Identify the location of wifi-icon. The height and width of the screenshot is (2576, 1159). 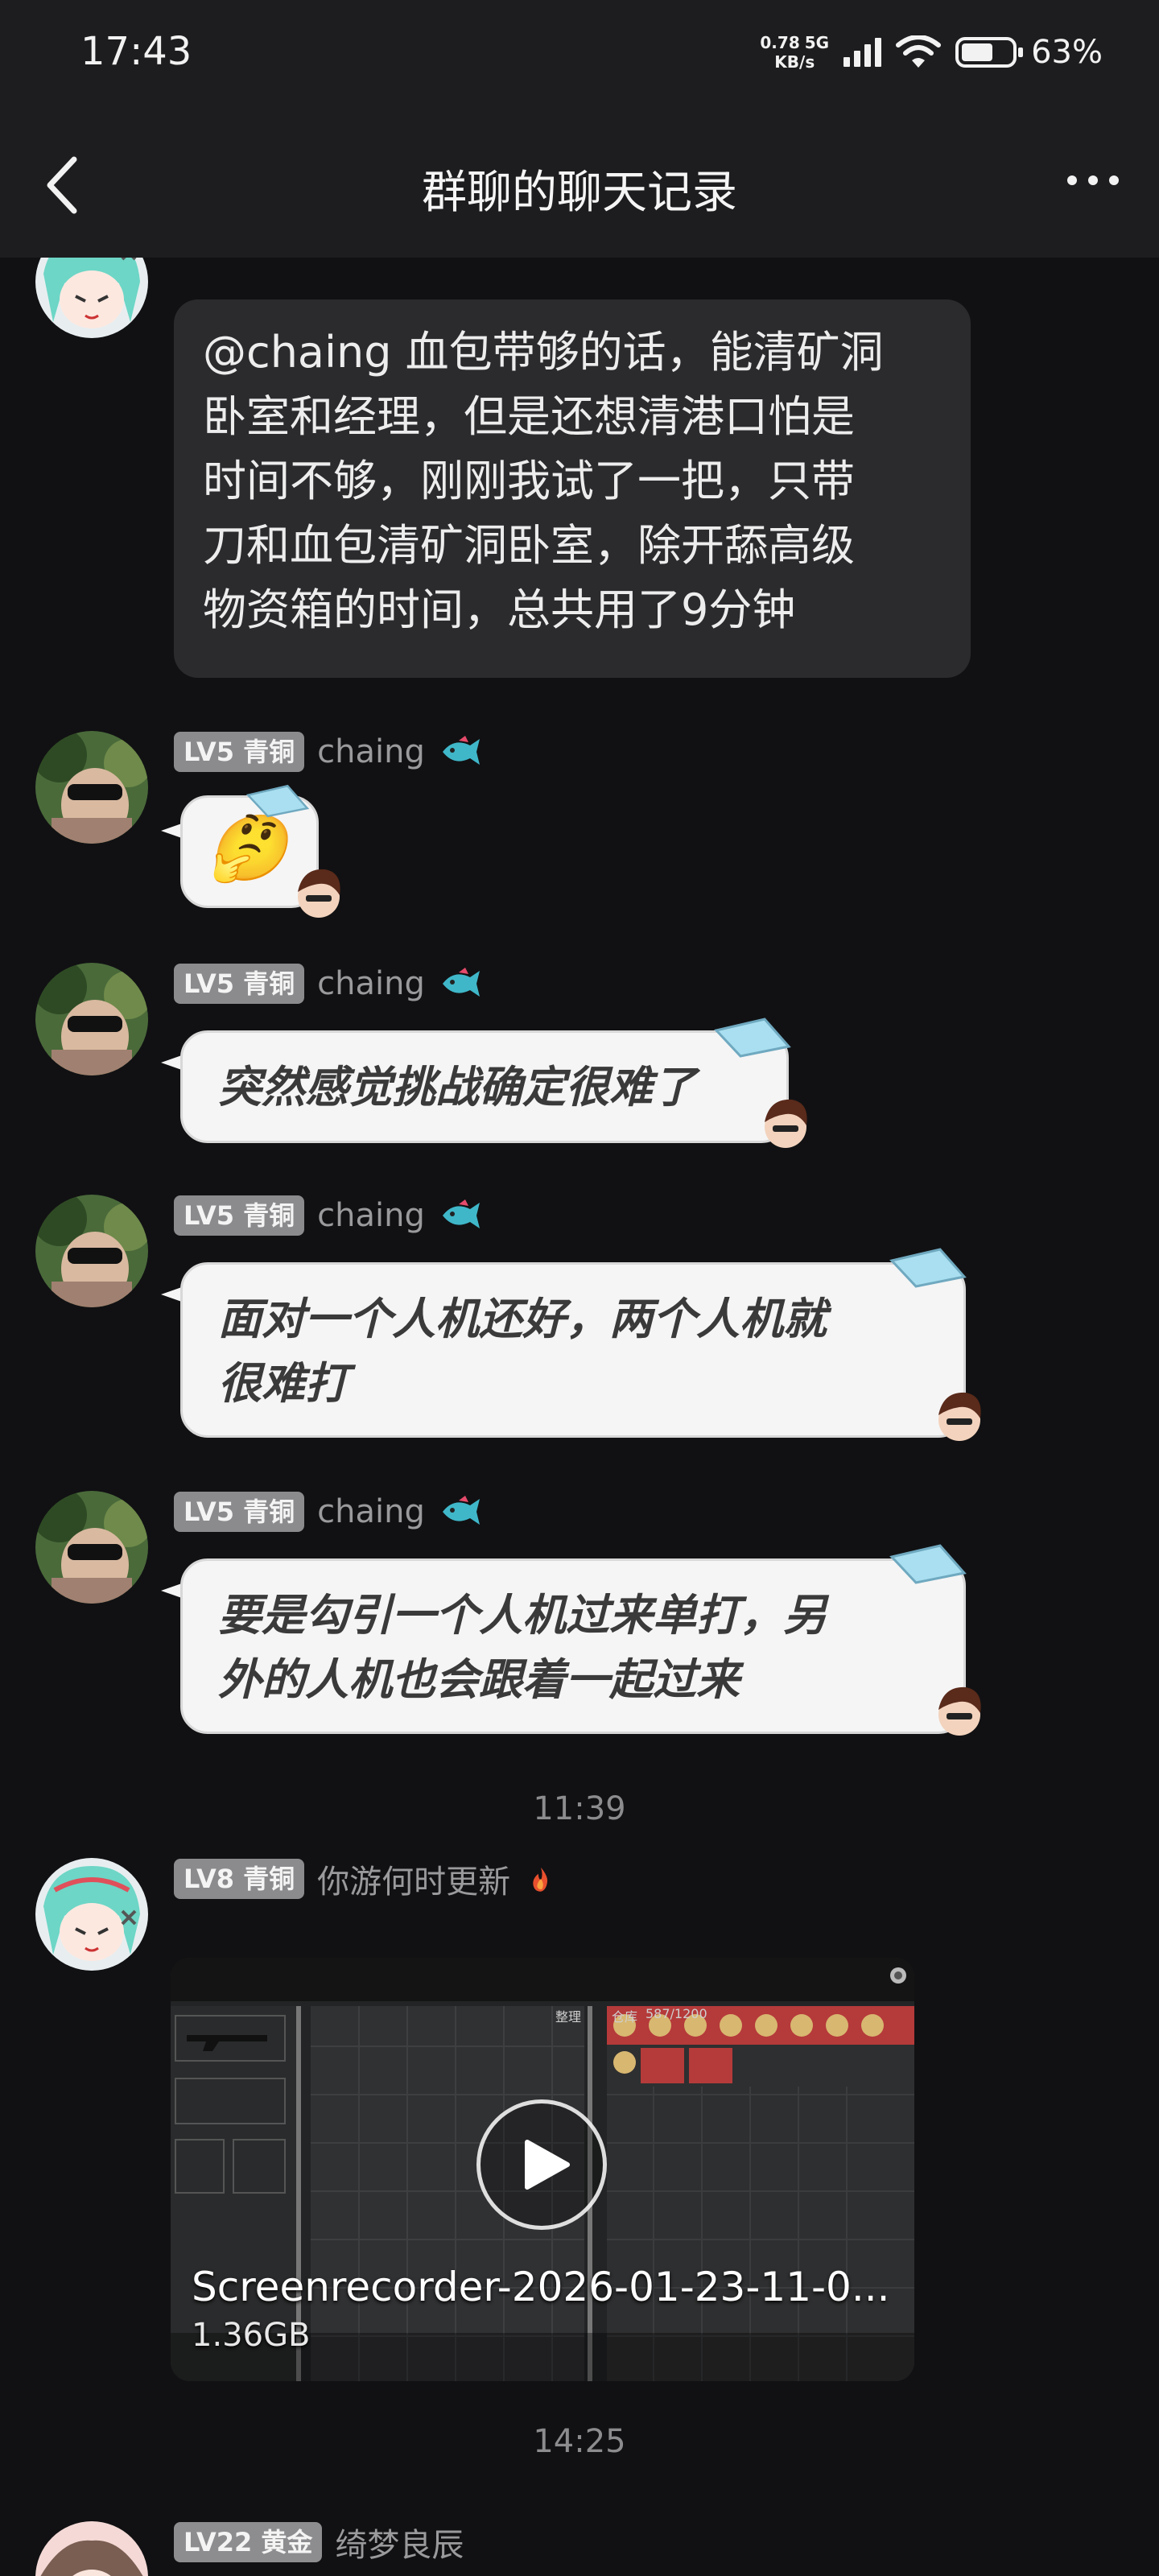
(919, 51).